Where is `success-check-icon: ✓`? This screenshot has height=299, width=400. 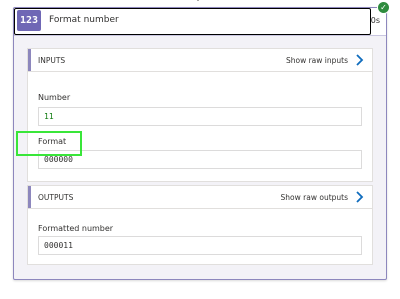 success-check-icon: ✓ is located at coordinates (383, 7).